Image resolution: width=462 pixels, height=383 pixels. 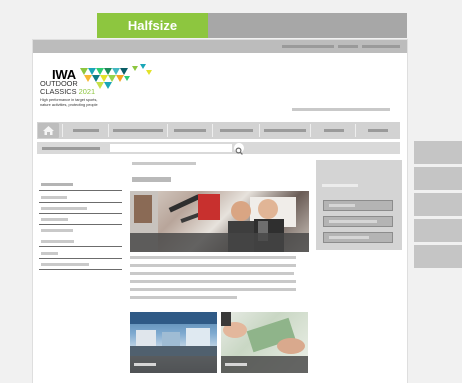 What do you see at coordinates (219, 242) in the screenshot?
I see `hero-caption` at bounding box center [219, 242].